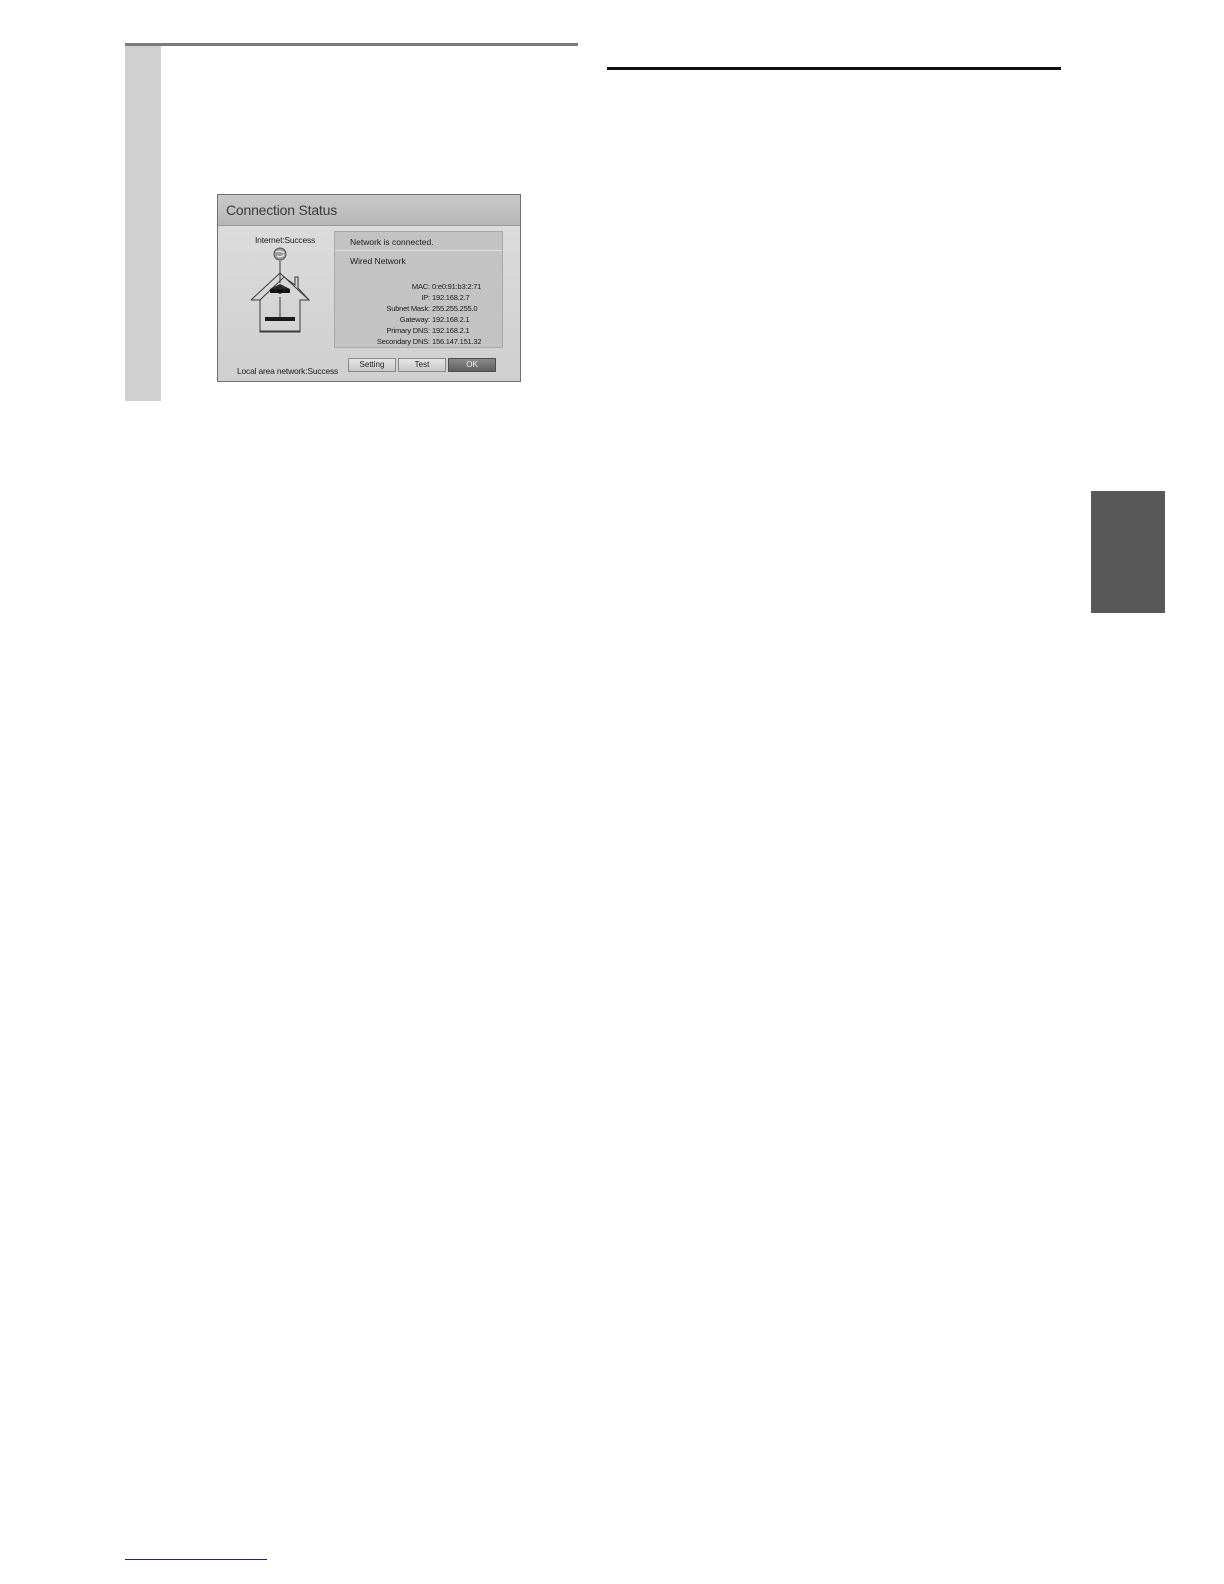  I want to click on info-row-mac: MAC:0:e0:91:b3:2:71, so click(418, 287).